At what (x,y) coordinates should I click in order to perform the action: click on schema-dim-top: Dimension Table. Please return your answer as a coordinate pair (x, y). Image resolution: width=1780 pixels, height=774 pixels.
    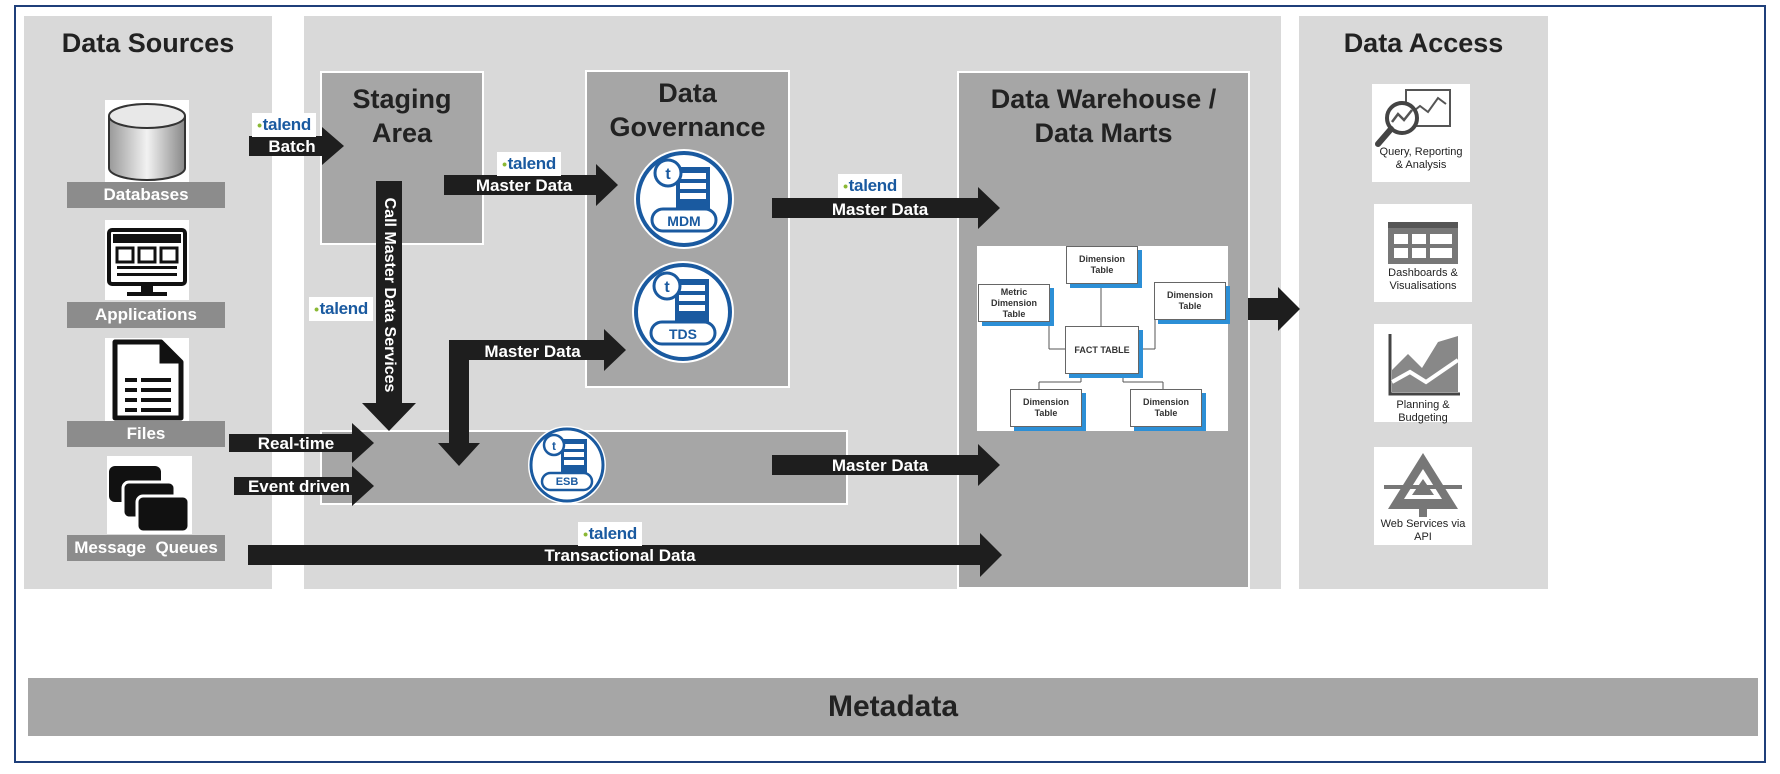
    Looking at the image, I should click on (1102, 265).